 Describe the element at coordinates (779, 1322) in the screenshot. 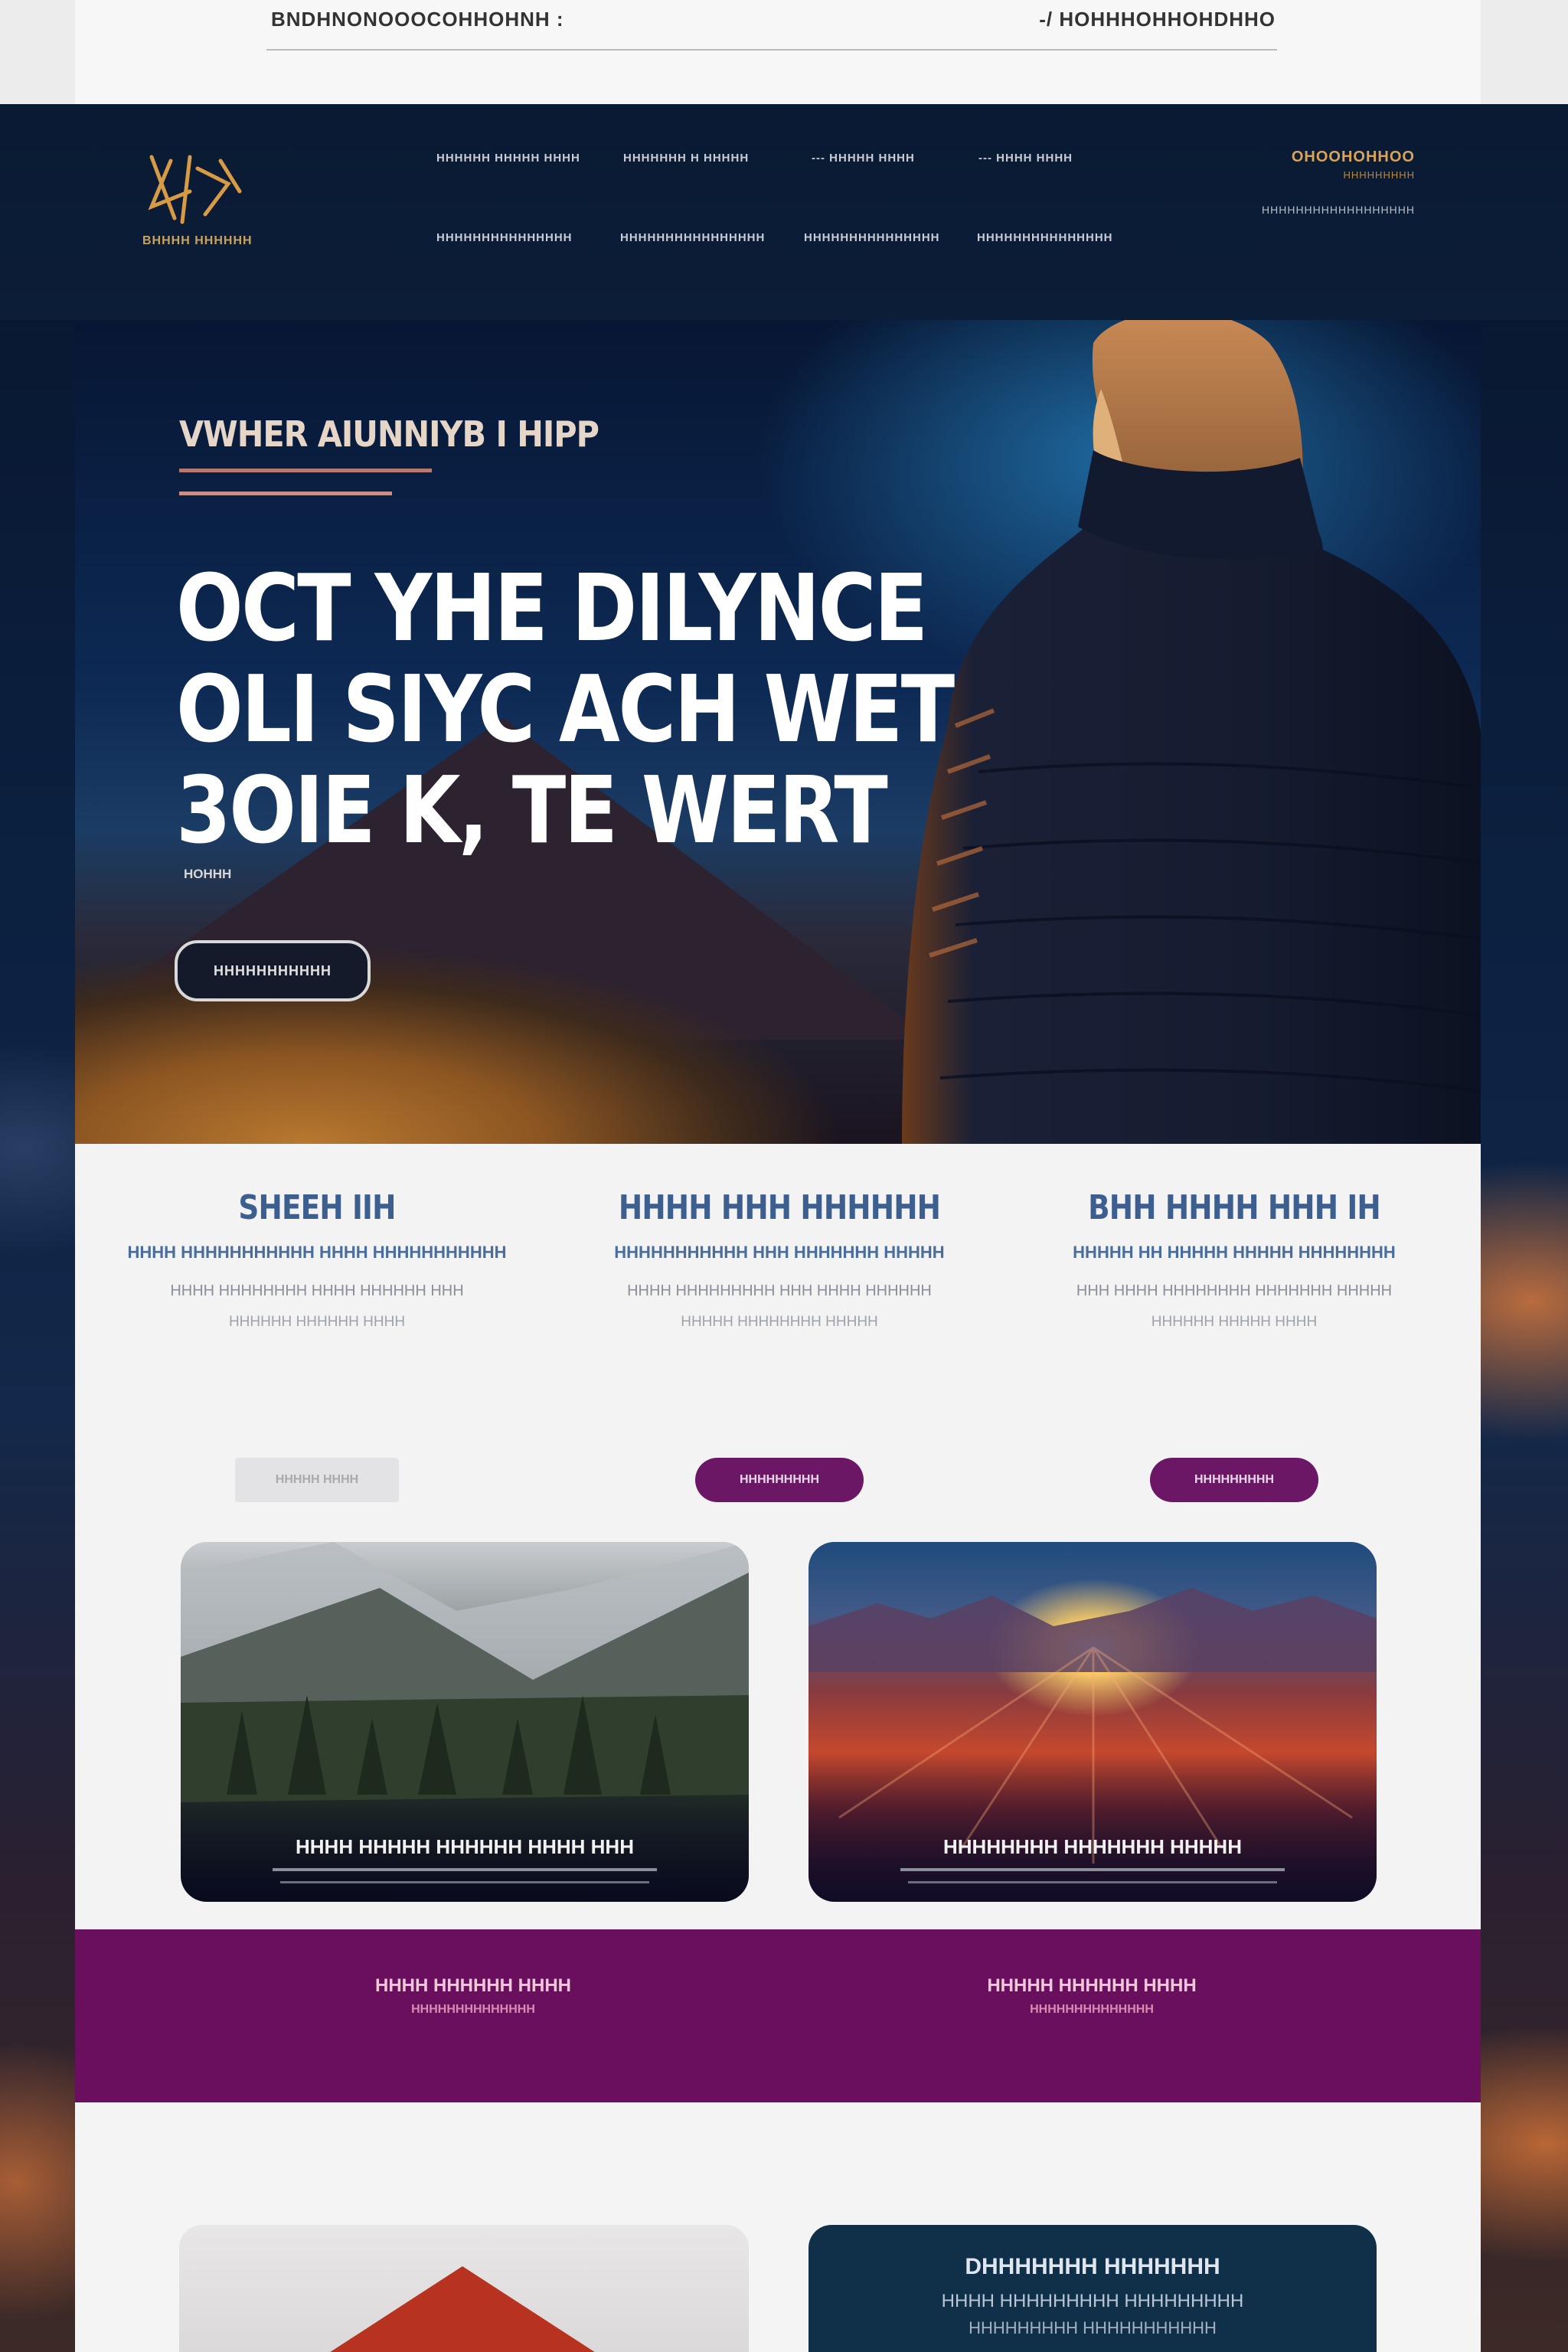

I see `feature-2-text-2: HHHHH HHHHHHHH HHHHH` at that location.